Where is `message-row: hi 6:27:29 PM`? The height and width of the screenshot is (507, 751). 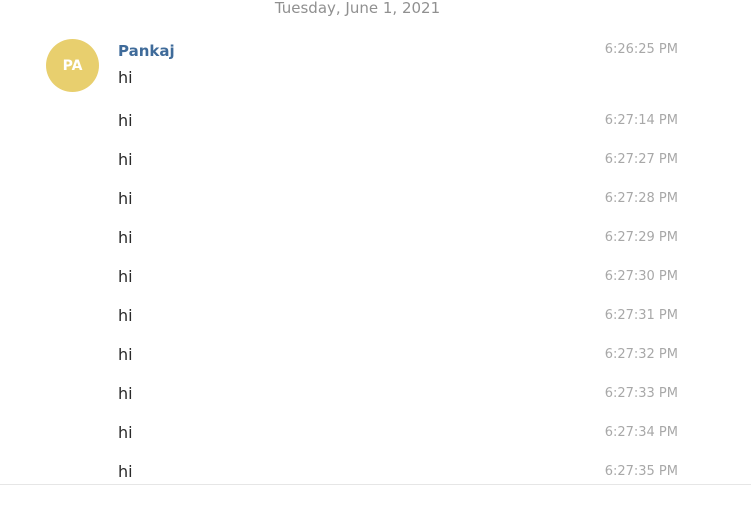 message-row: hi 6:27:29 PM is located at coordinates (398, 238).